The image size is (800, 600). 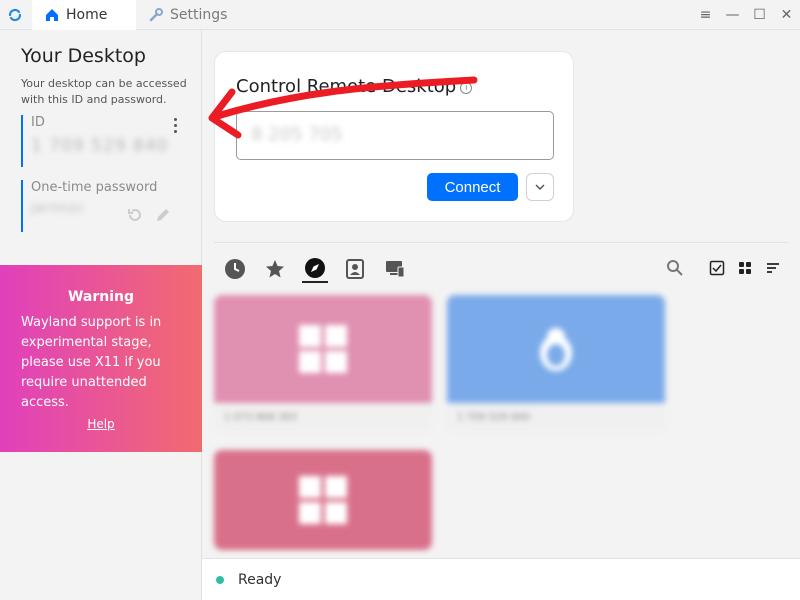 I want to click on recent-icon, so click(x=235, y=269).